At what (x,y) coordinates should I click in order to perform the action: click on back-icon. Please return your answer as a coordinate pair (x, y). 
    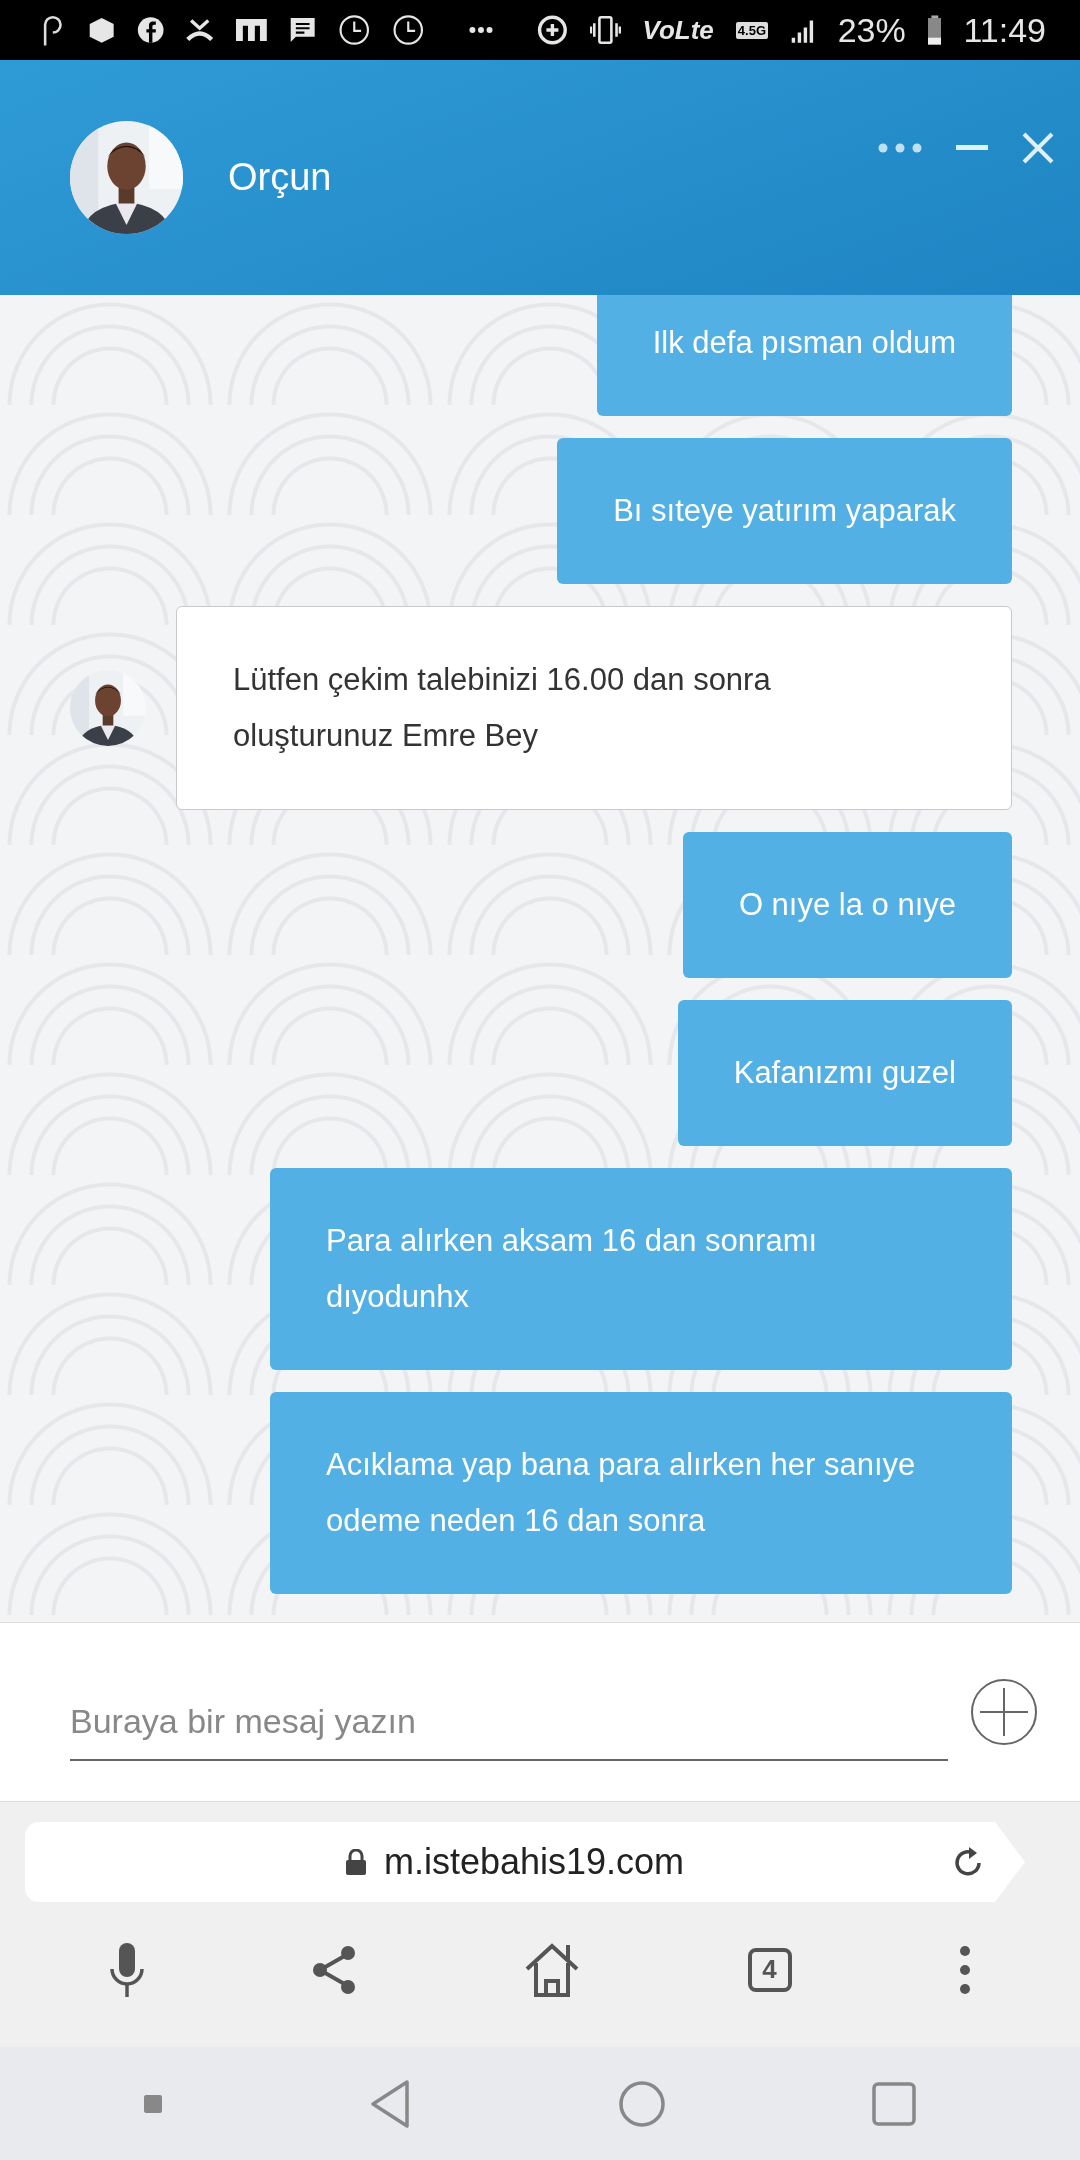
    Looking at the image, I should click on (390, 2103).